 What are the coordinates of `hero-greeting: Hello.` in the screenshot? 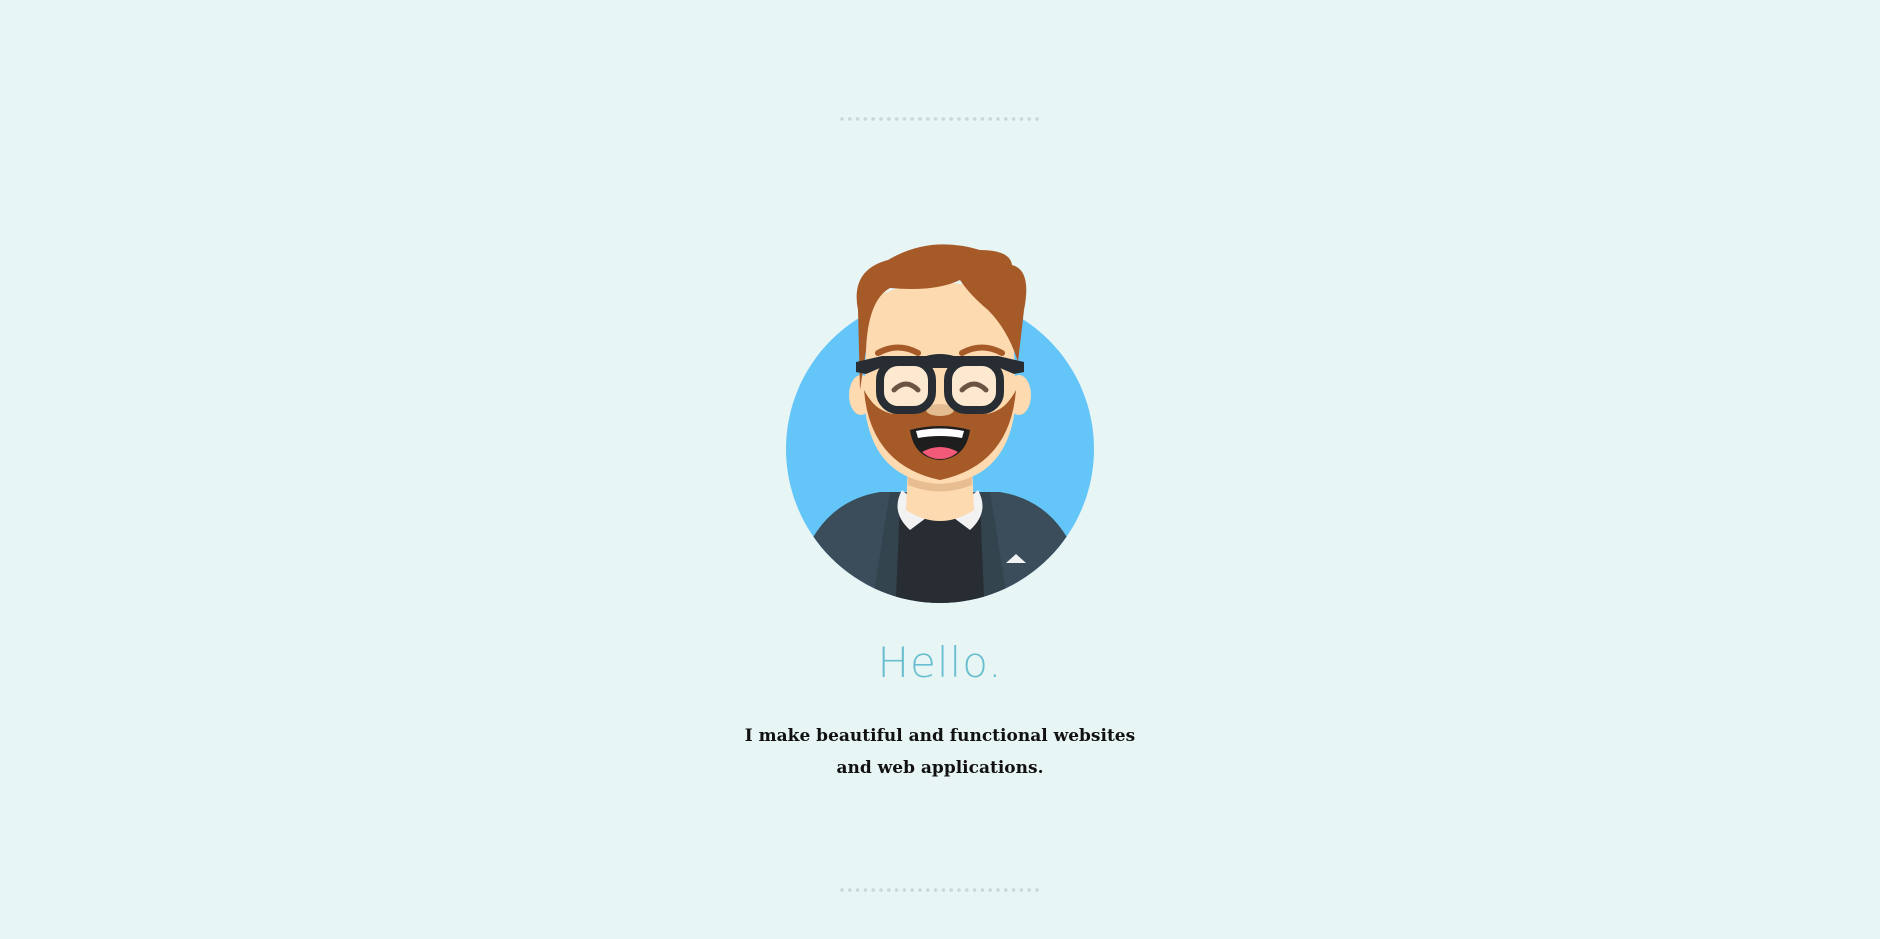 It's located at (940, 662).